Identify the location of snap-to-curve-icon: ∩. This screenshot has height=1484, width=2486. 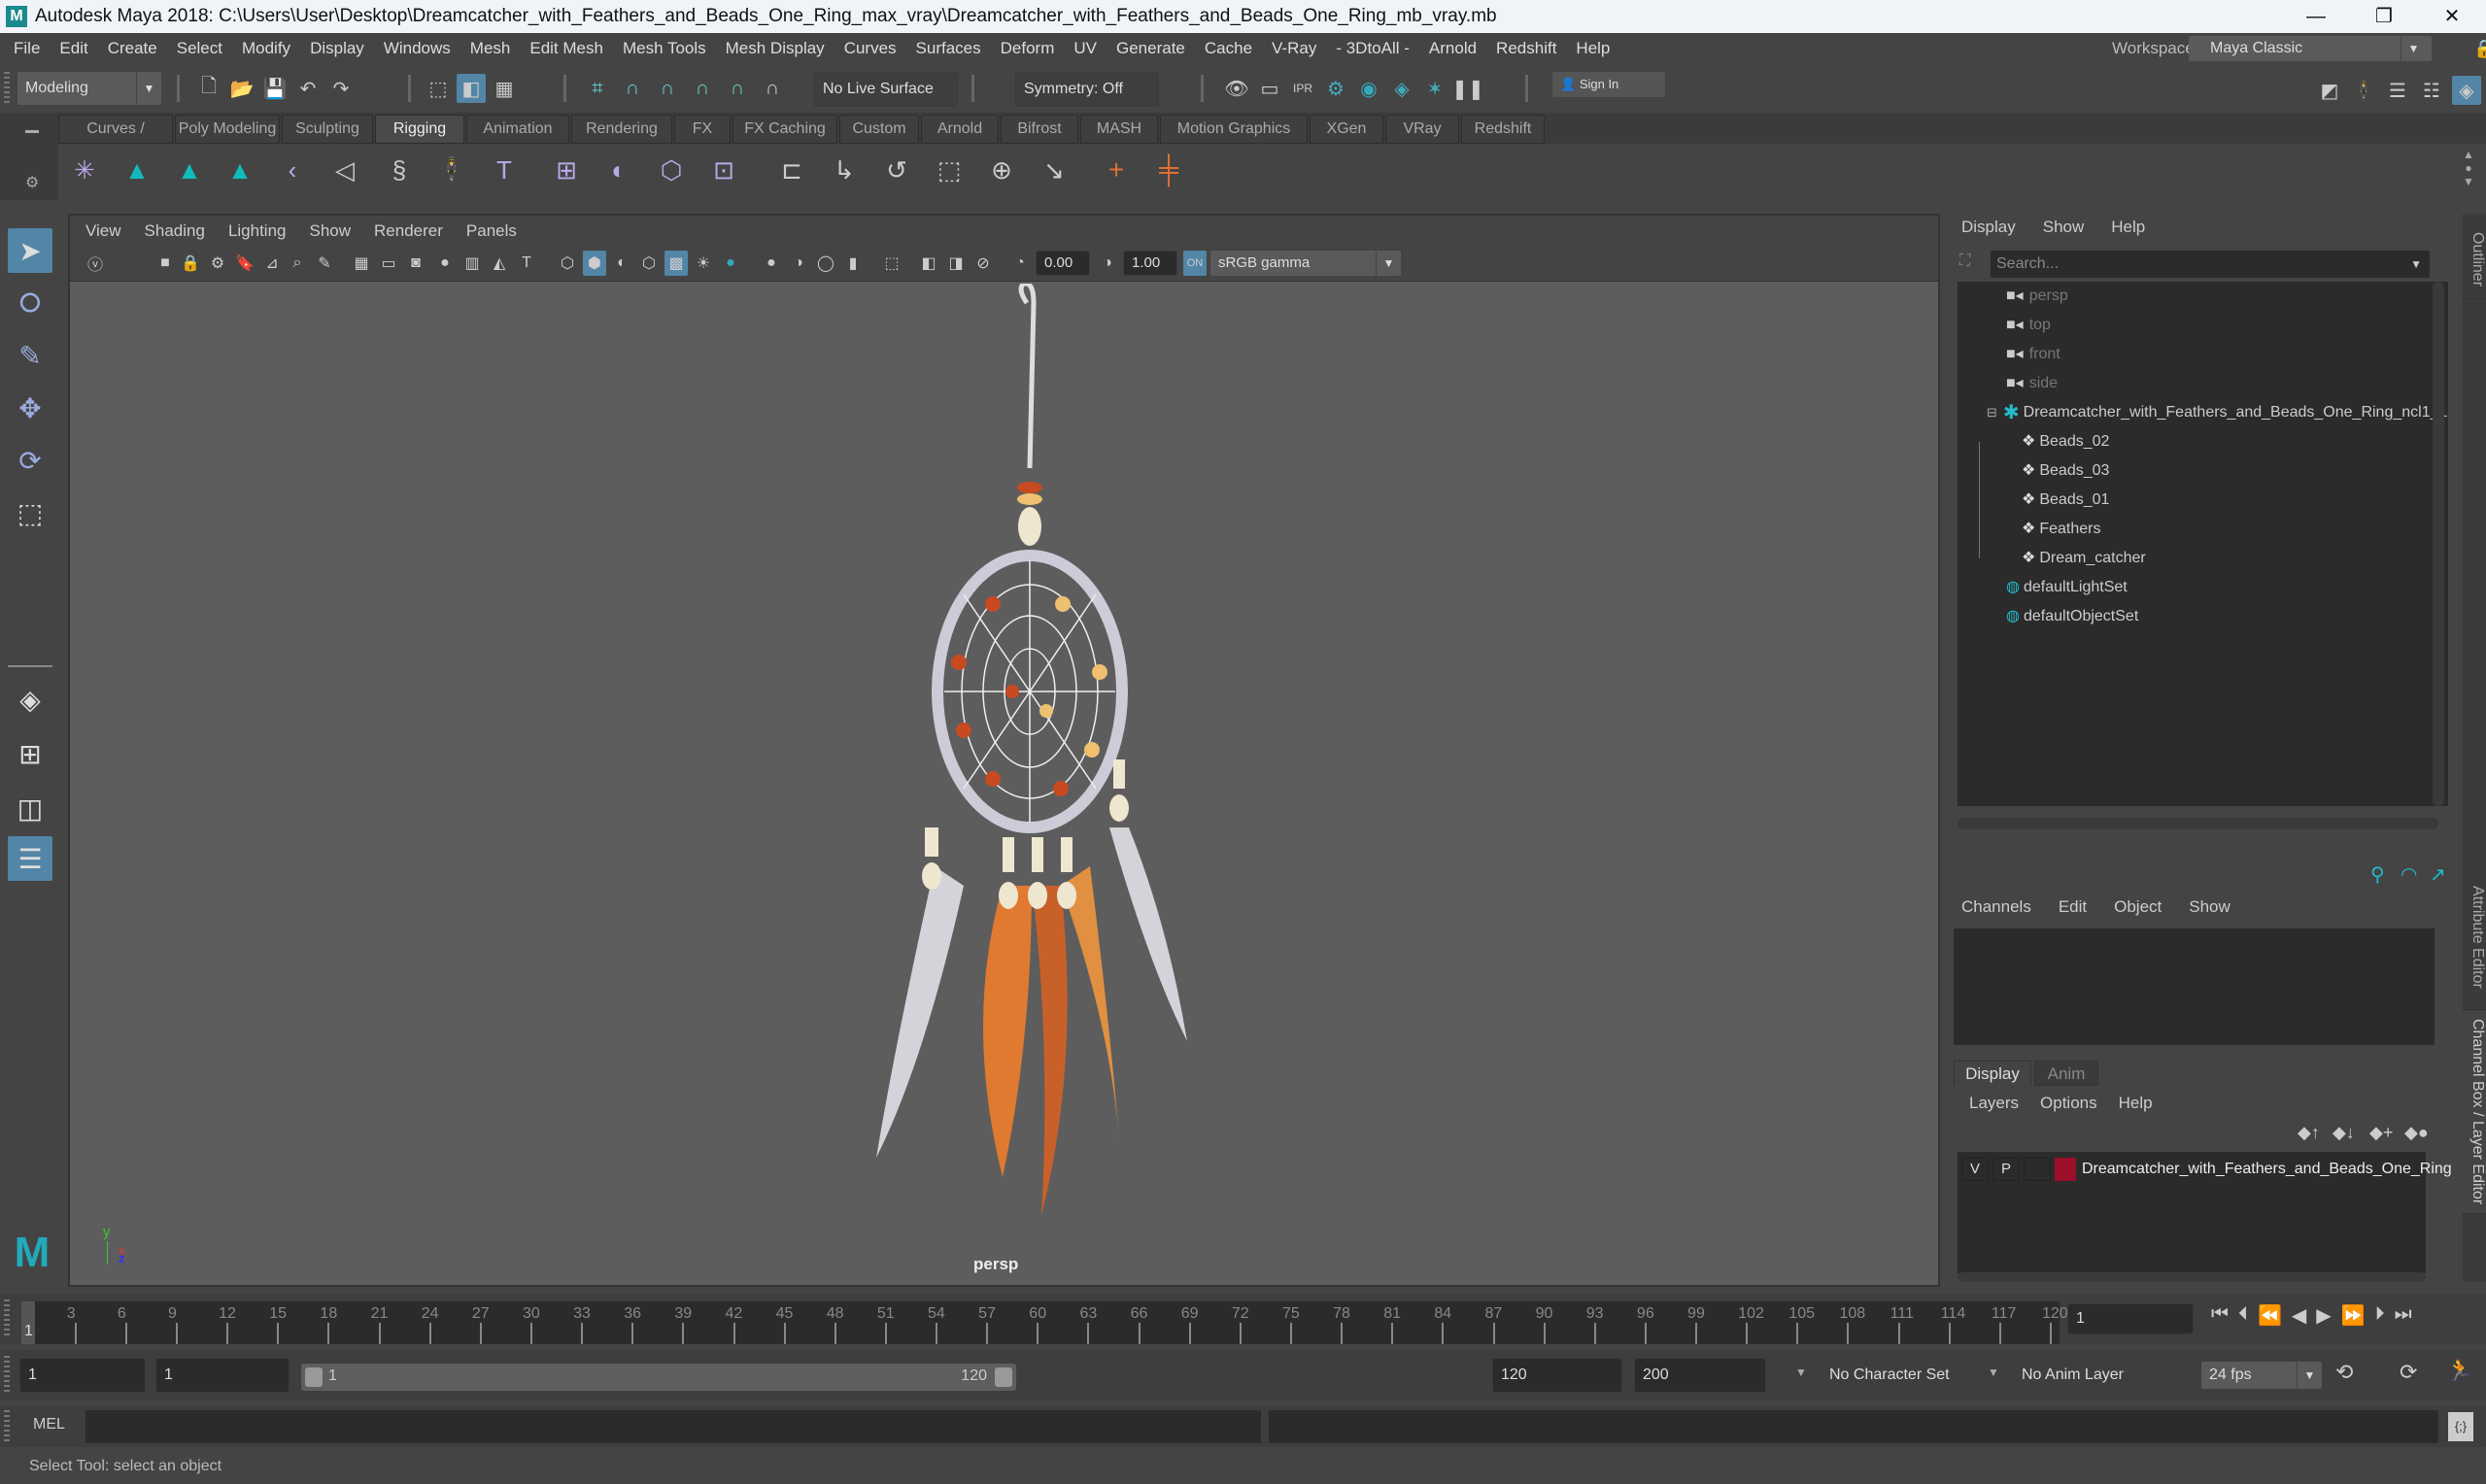
(632, 88).